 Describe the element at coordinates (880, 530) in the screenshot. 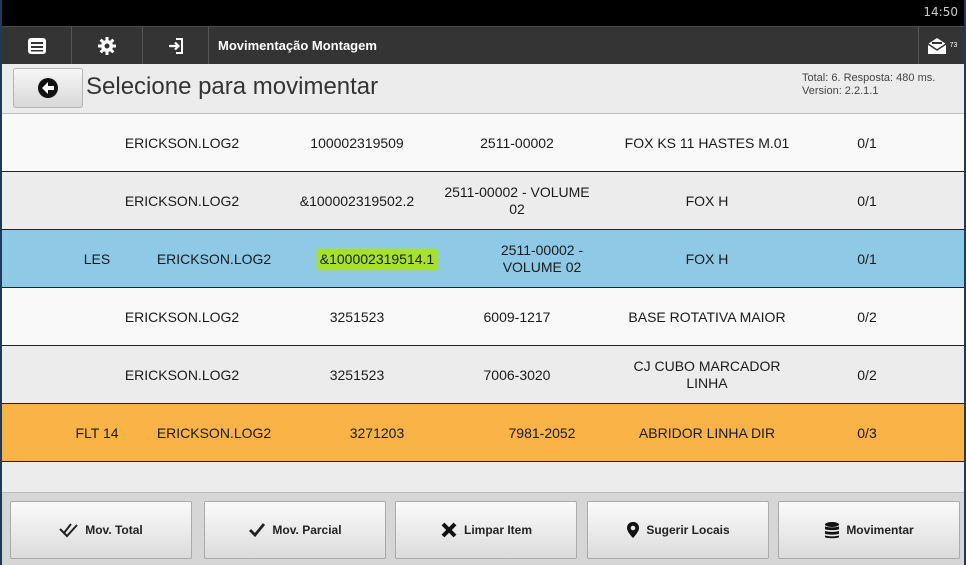

I see `movimentar-label: Movimentar` at that location.